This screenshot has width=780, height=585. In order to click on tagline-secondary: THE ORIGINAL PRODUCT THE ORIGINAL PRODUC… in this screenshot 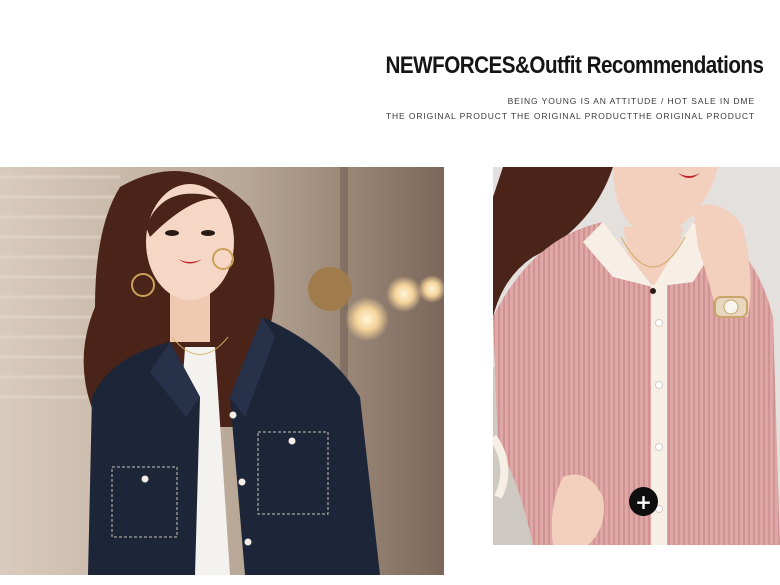, I will do `click(570, 116)`.